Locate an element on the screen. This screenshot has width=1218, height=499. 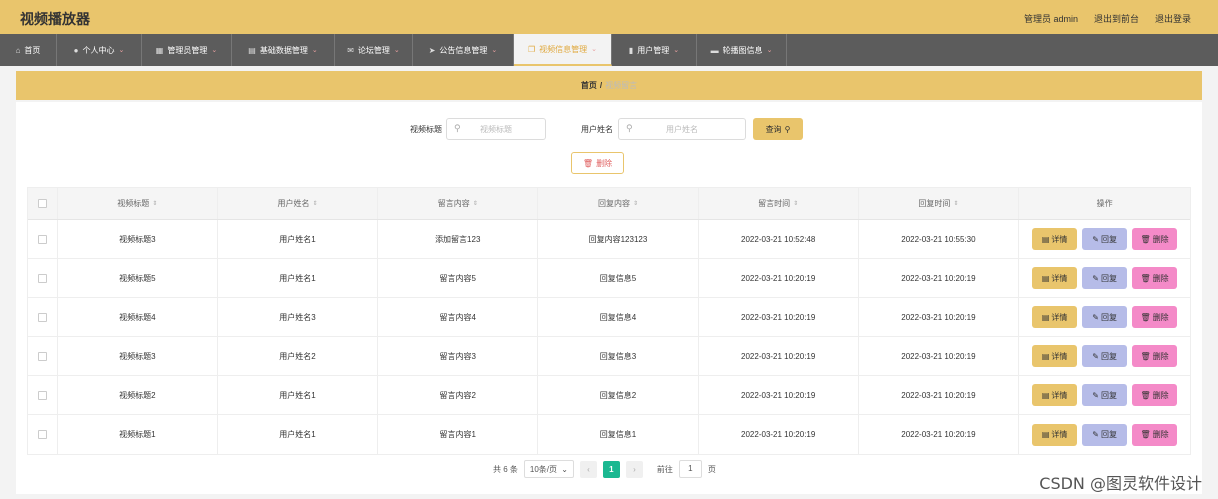
breadcrumb-home: 首页 is located at coordinates (589, 85).